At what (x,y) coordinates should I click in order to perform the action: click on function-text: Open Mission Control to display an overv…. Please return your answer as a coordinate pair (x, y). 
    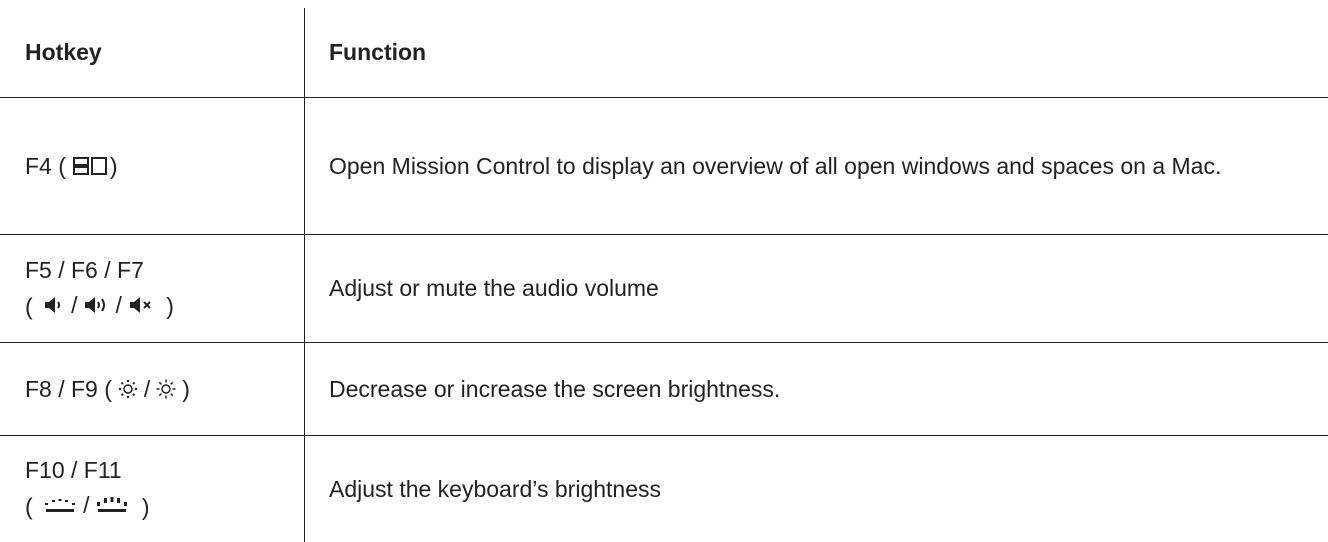
    Looking at the image, I should click on (775, 166).